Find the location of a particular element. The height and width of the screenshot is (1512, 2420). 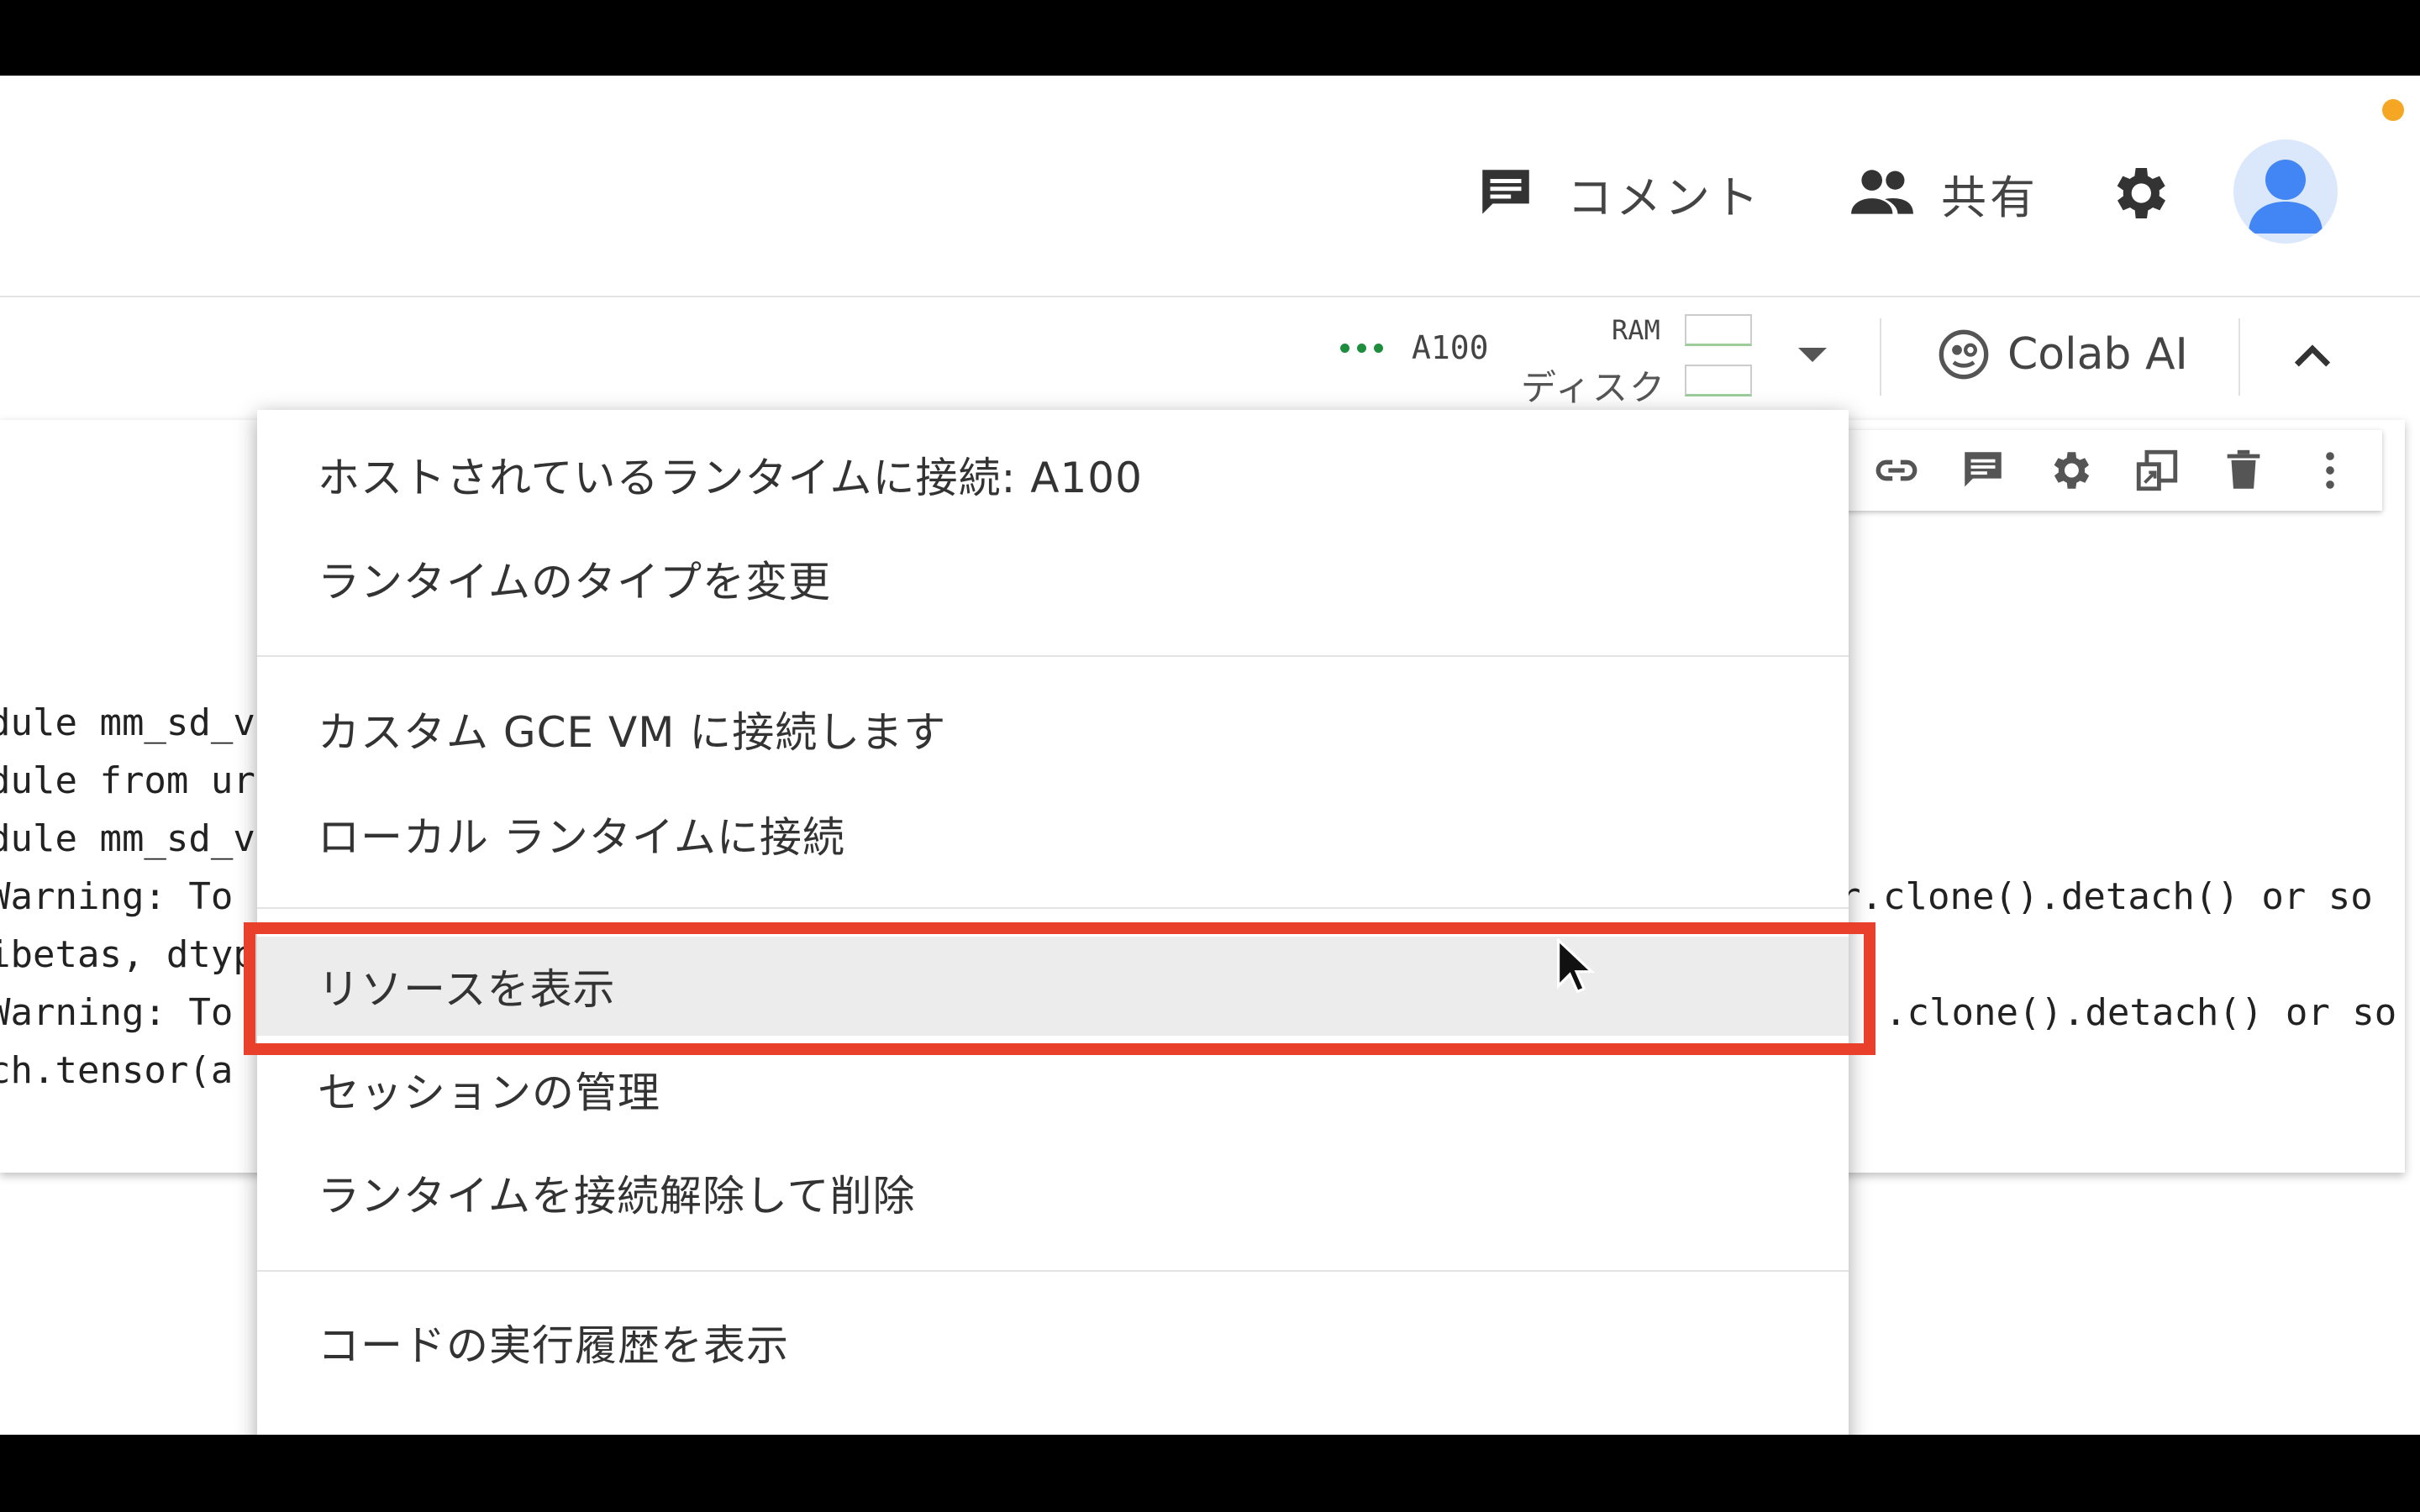

link-icon is located at coordinates (1896, 470).